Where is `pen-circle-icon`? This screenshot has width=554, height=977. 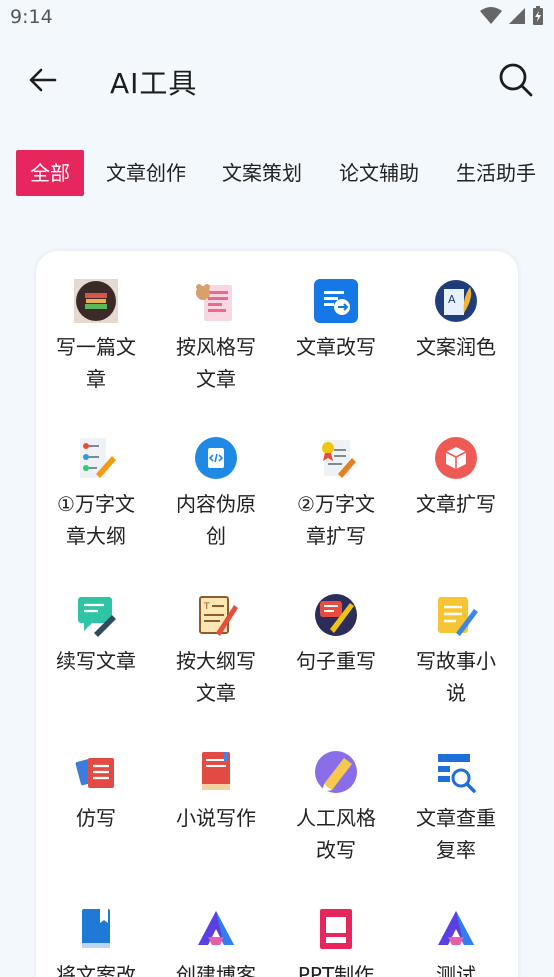
pen-circle-icon is located at coordinates (336, 772).